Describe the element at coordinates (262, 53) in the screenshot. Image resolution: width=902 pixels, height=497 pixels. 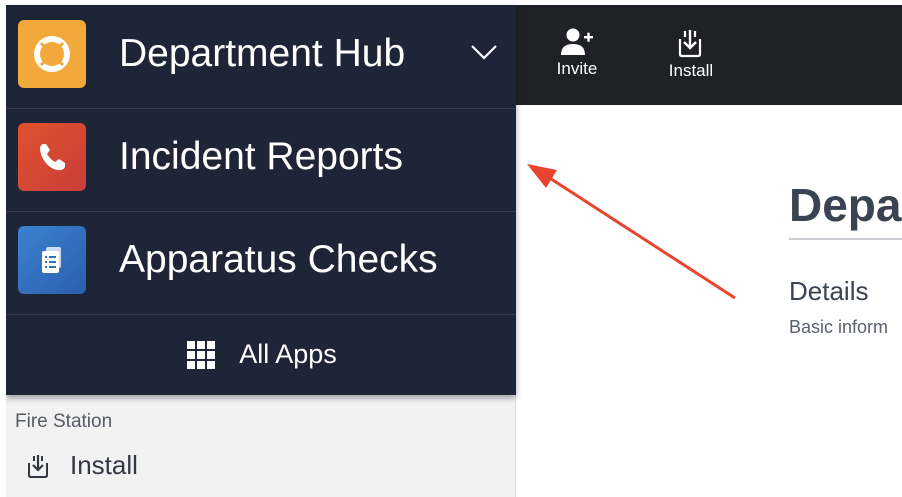
I see `current-app-name: Department Hub` at that location.